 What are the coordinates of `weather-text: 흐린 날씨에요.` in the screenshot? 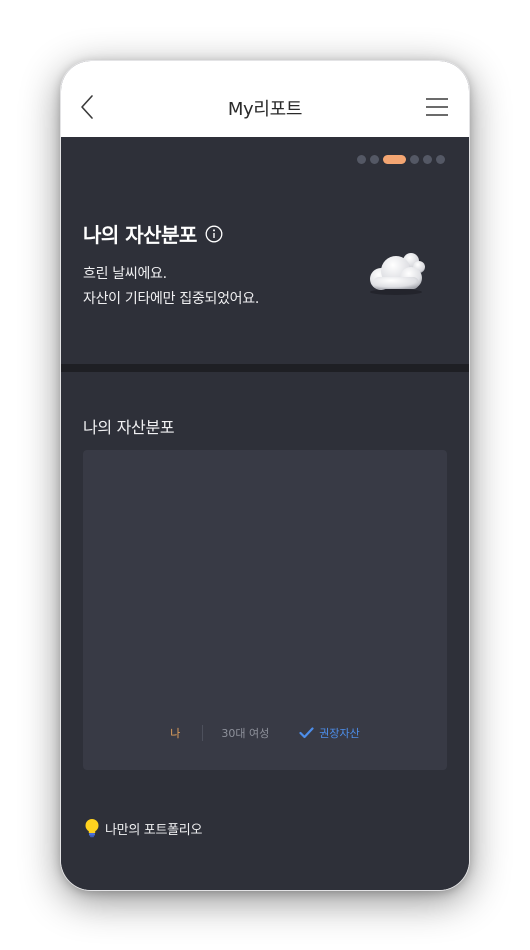 It's located at (125, 274).